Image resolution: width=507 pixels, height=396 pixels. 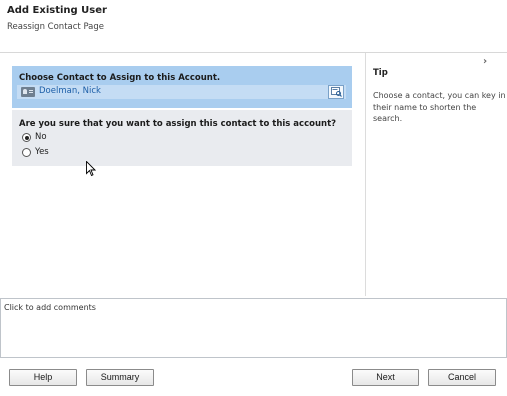 I want to click on lookup-icon, so click(x=336, y=92).